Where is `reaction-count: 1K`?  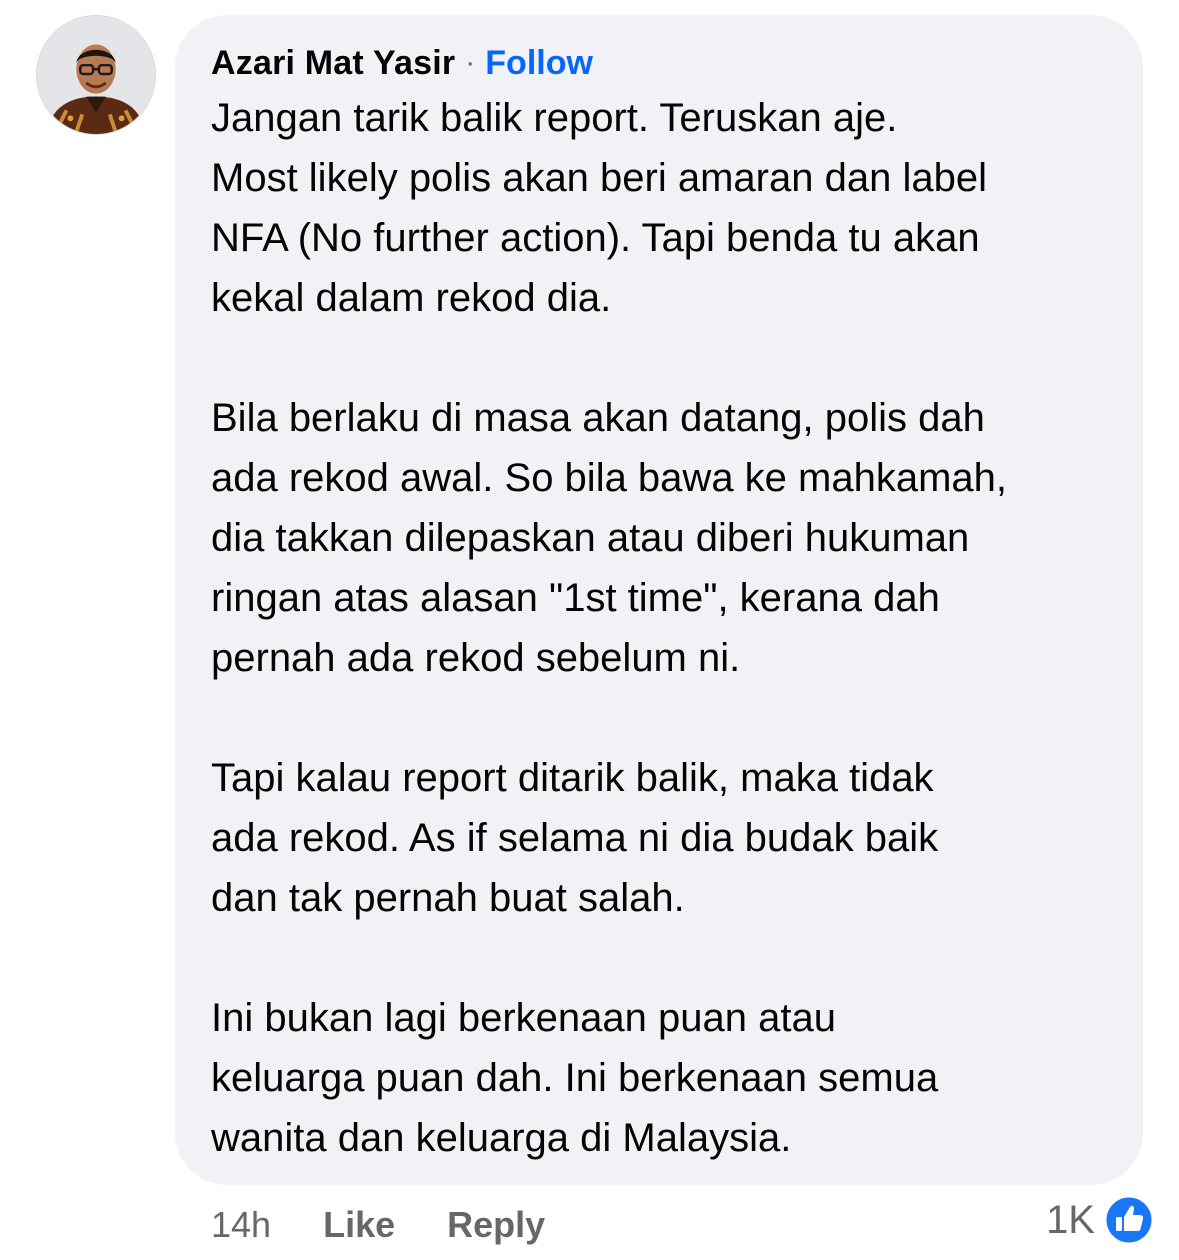 reaction-count: 1K is located at coordinates (1070, 1219).